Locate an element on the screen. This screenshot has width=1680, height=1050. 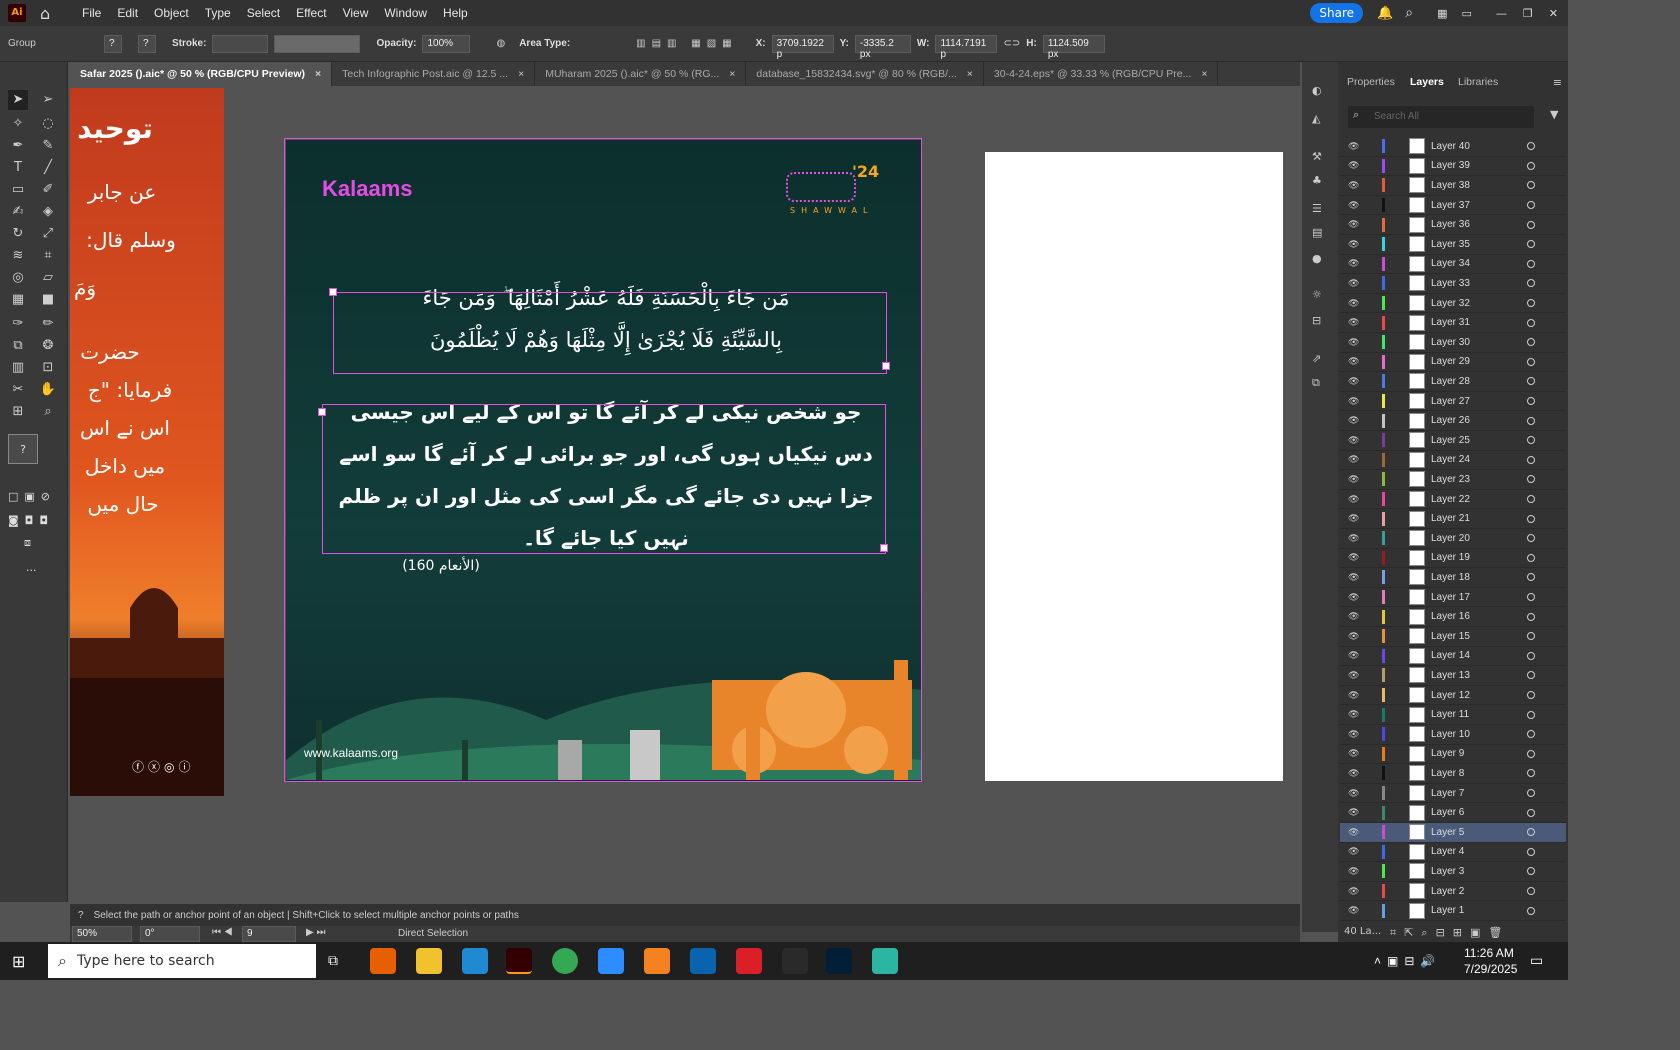
lasso-icon: ◌ is located at coordinates (48, 124).